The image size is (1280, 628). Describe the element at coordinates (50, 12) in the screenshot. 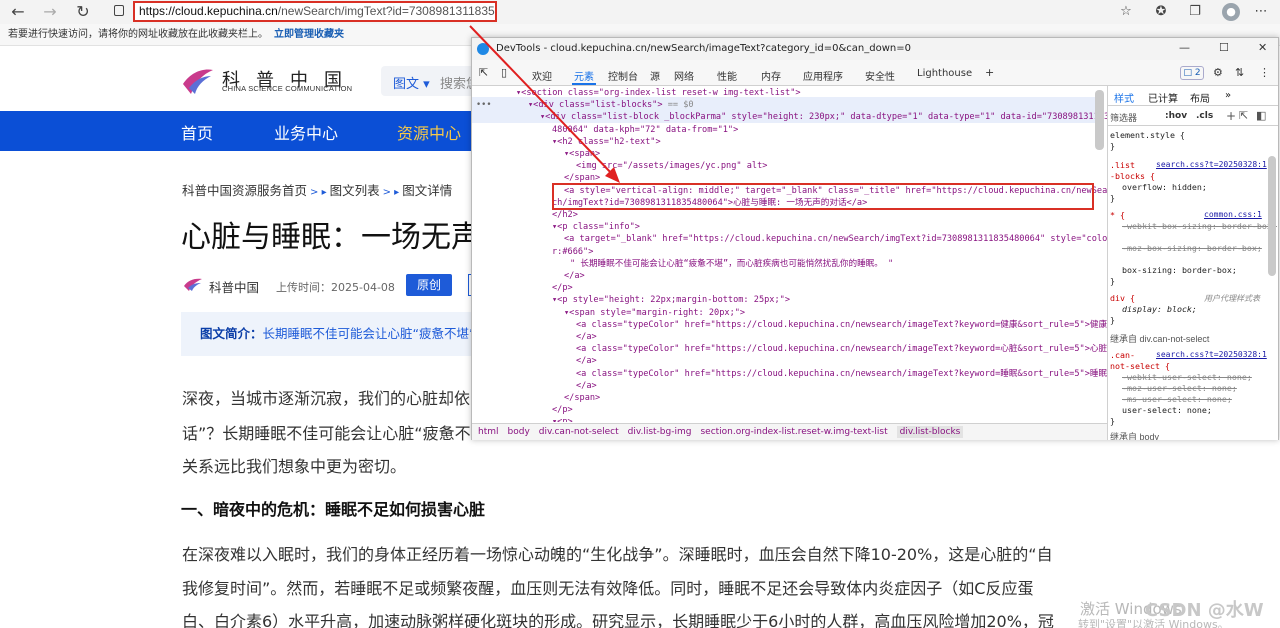

I see `forward-icon: →` at that location.